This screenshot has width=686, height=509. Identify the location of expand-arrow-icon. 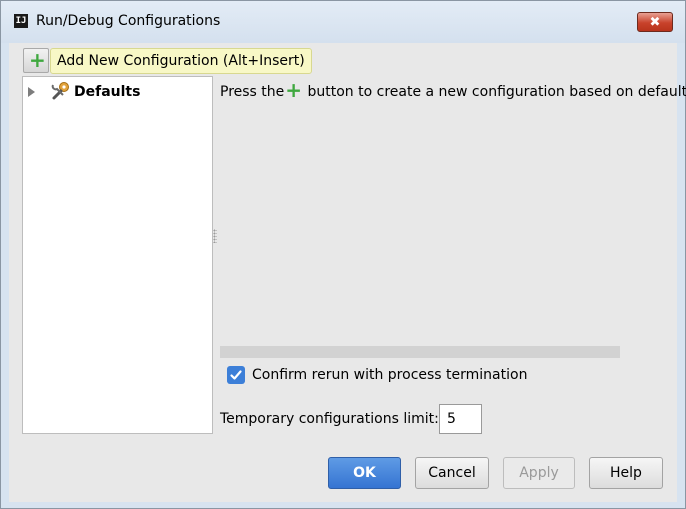
(31, 92).